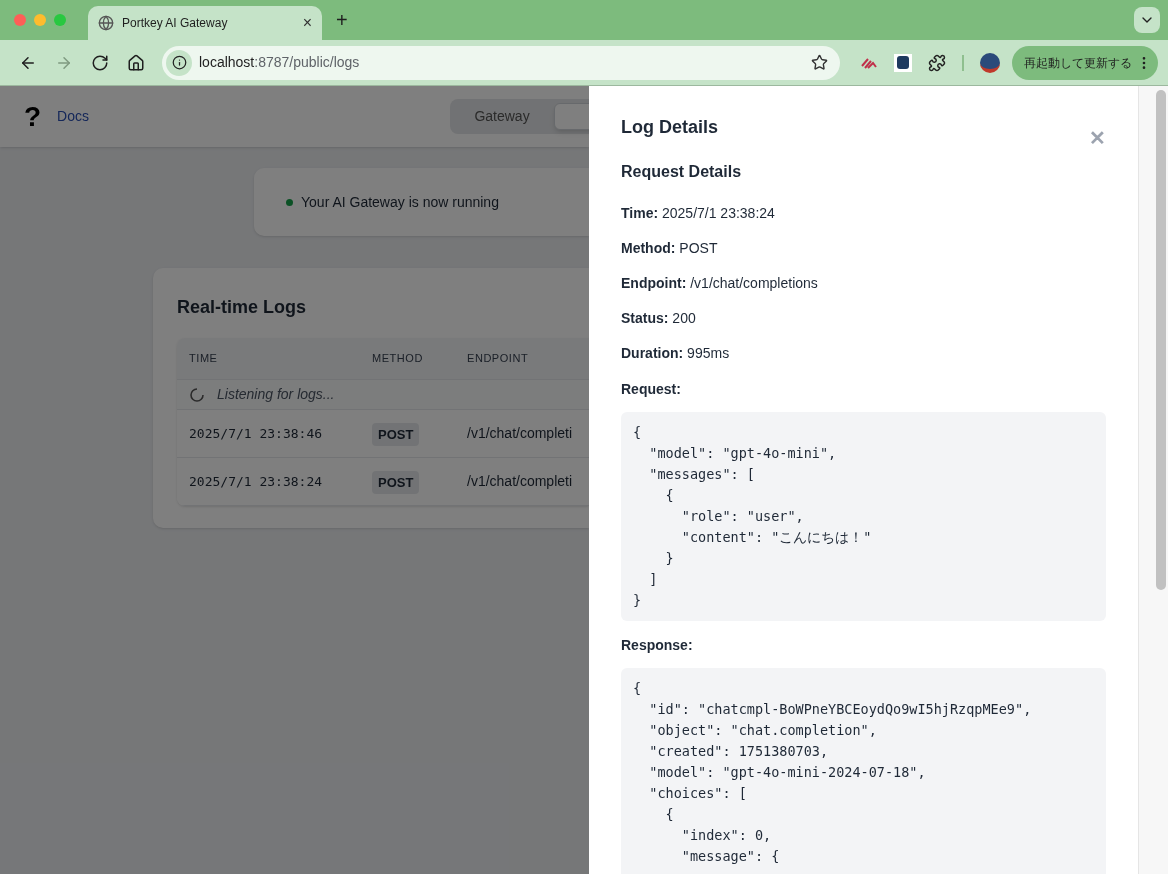  What do you see at coordinates (903, 62) in the screenshot?
I see `extension-icon` at bounding box center [903, 62].